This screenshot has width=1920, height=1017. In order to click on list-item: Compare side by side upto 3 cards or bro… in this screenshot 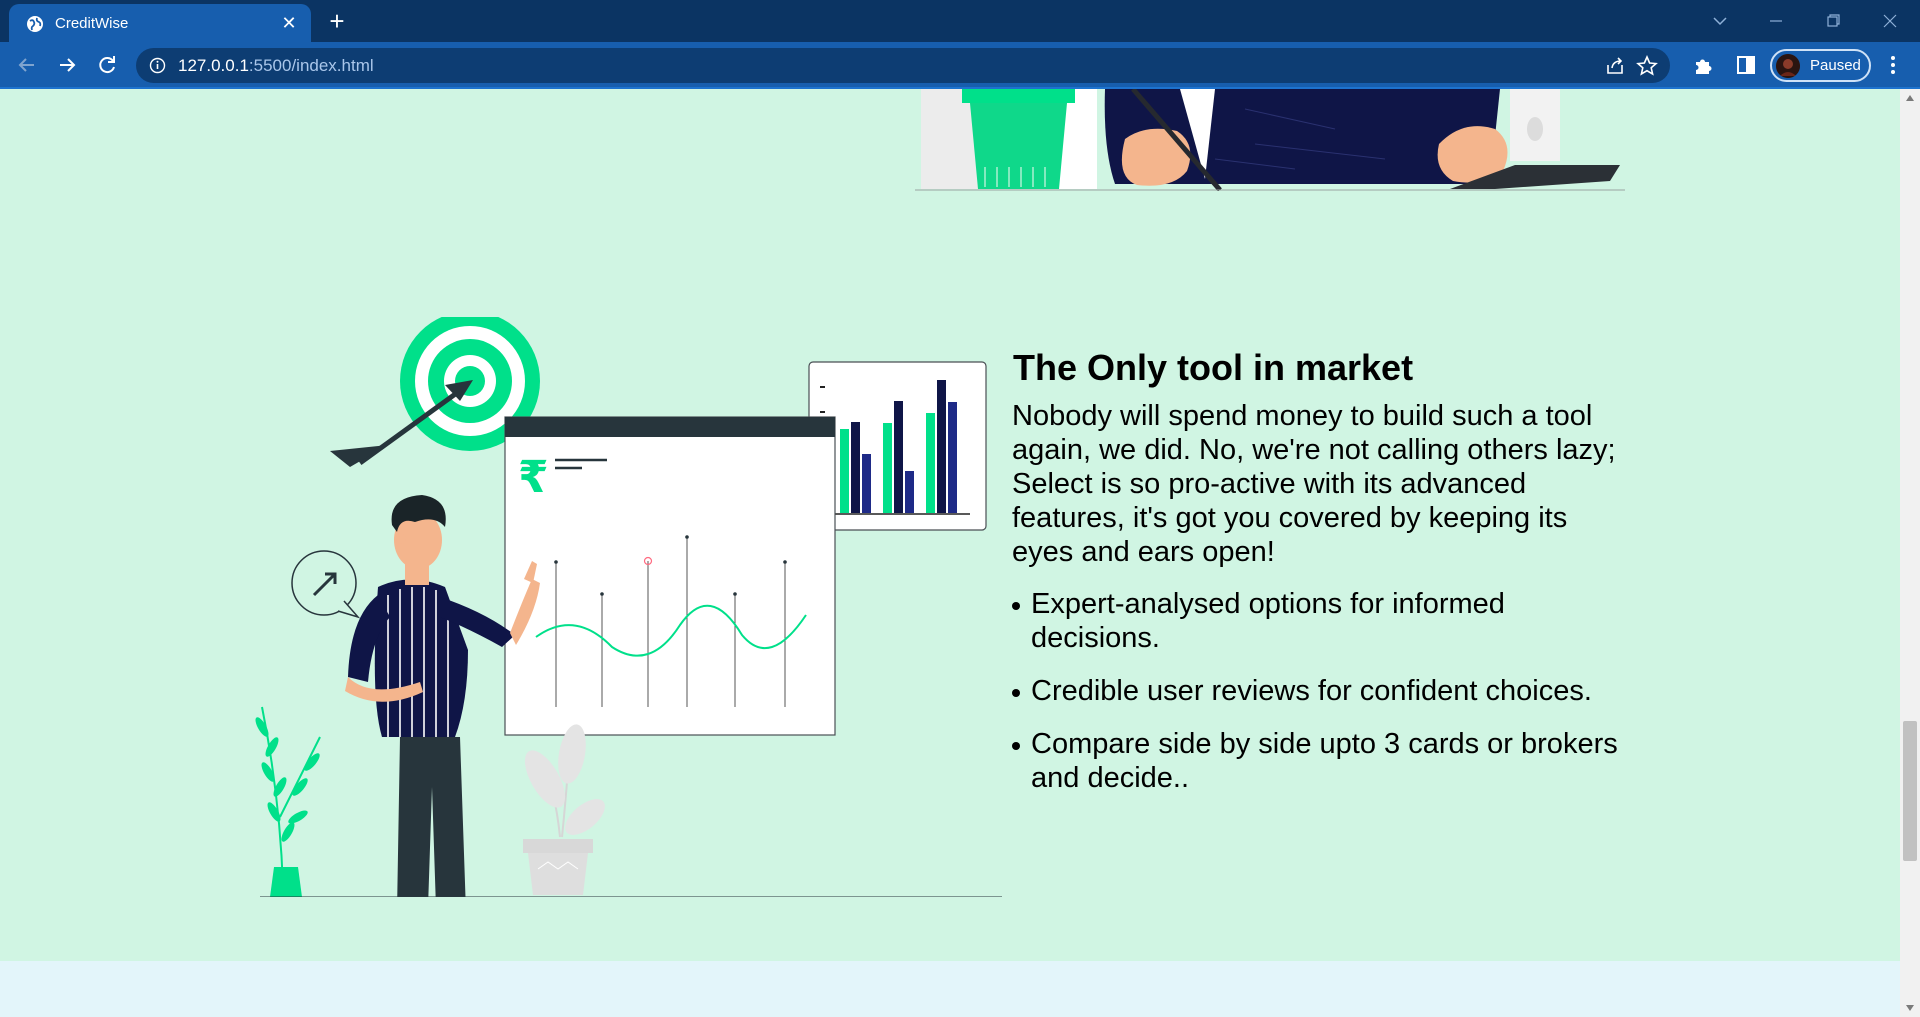, I will do `click(1322, 761)`.